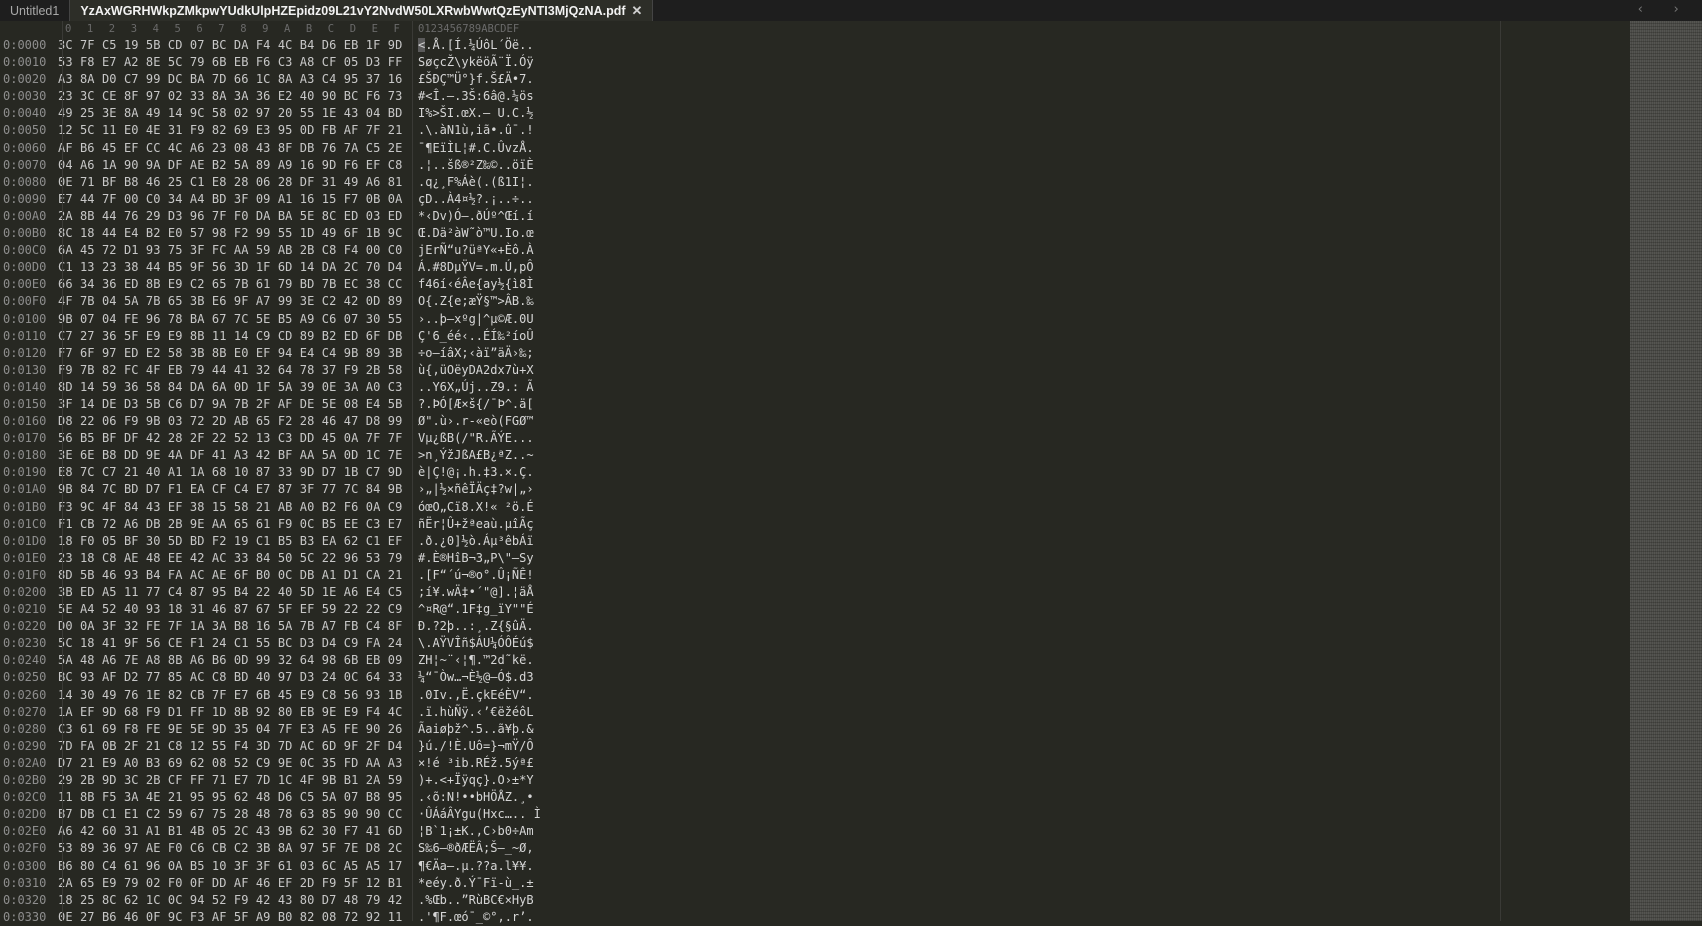 The height and width of the screenshot is (926, 1702). I want to click on row-ascii: >n¸ÝžJßA£B¿ªZ..~, so click(476, 455).